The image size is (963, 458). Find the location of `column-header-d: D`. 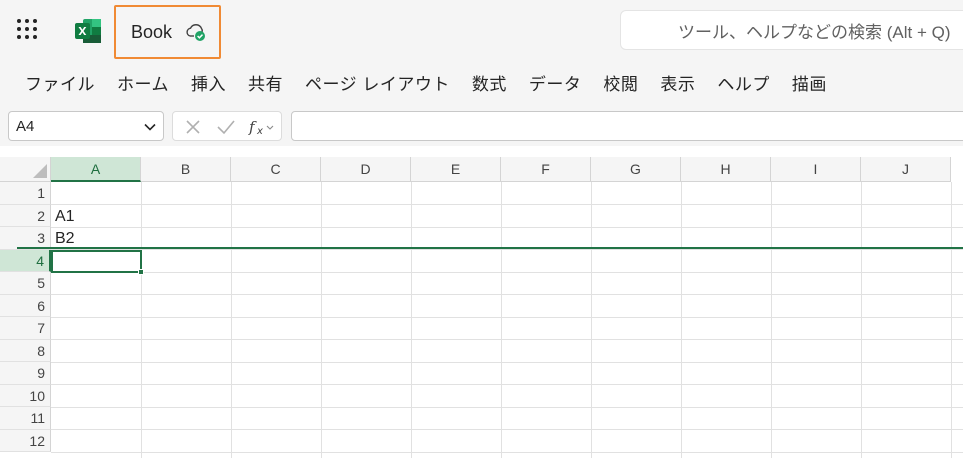

column-header-d: D is located at coordinates (366, 169).